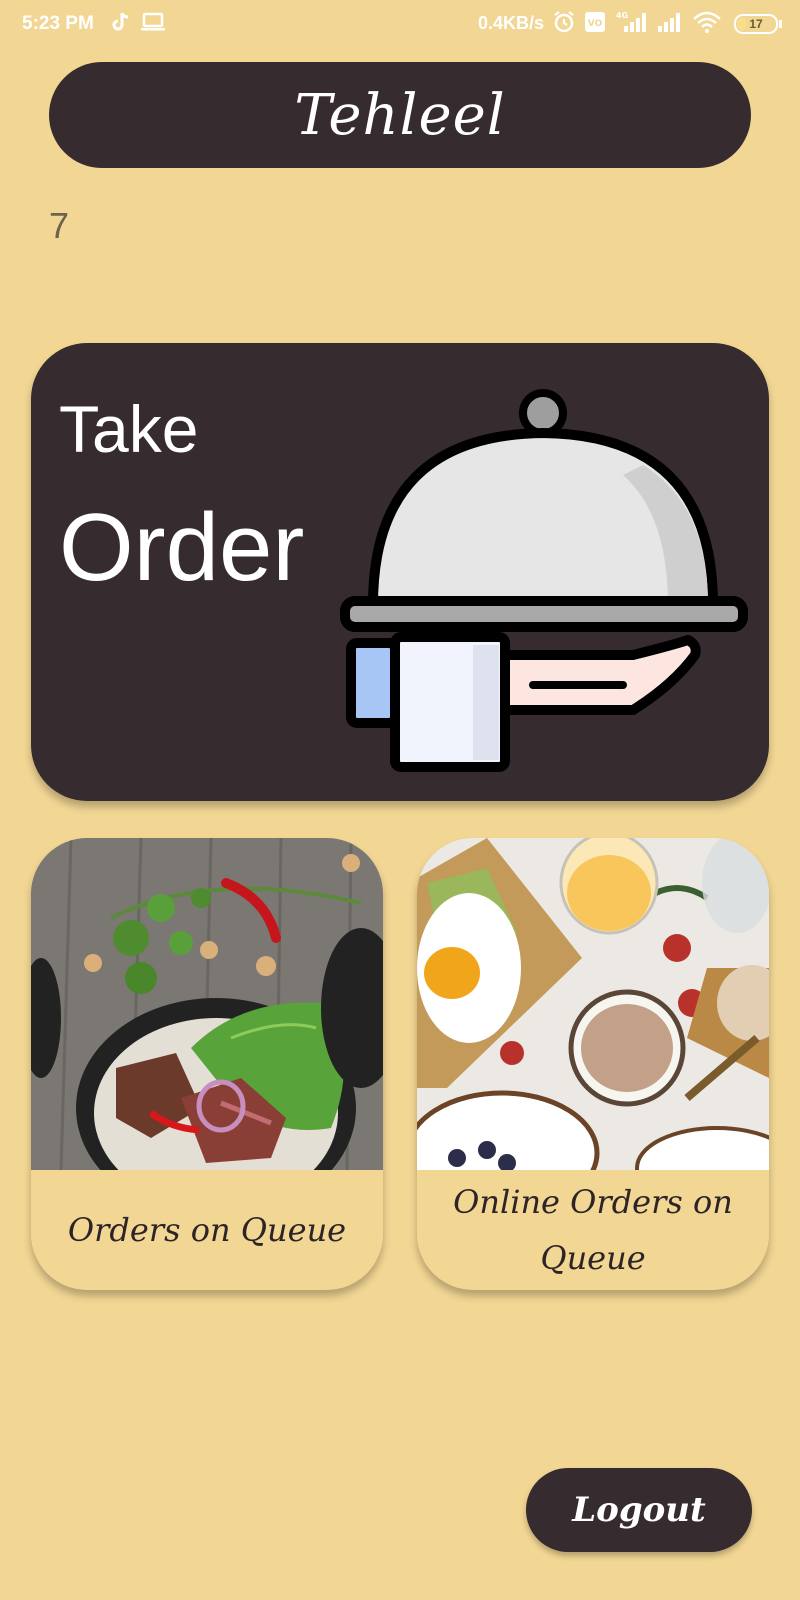 The width and height of the screenshot is (800, 1600). What do you see at coordinates (511, 23) in the screenshot?
I see `network-speed: 0.4KB/s` at bounding box center [511, 23].